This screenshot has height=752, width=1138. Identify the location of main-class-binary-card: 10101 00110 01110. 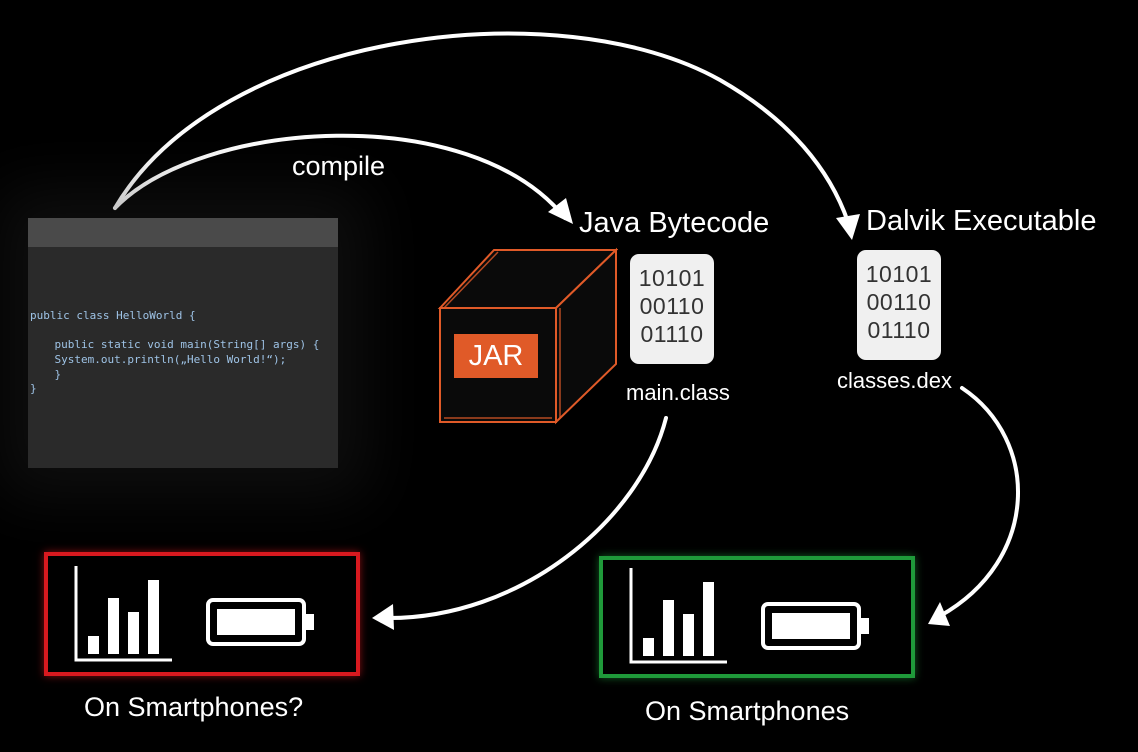
(672, 309).